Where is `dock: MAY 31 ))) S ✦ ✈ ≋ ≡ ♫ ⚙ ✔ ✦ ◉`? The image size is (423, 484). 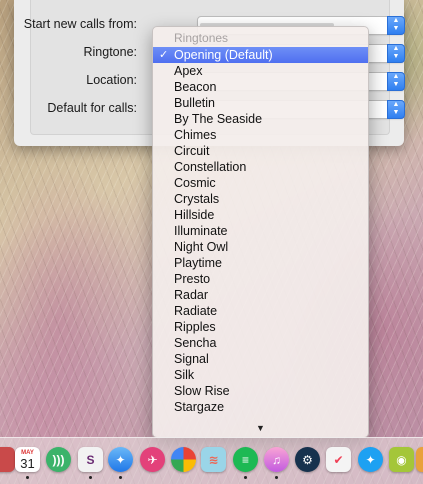
dock: MAY 31 ))) S ✦ ✈ ≋ ≡ ♫ ⚙ ✔ ✦ ◉ is located at coordinates (211, 460).